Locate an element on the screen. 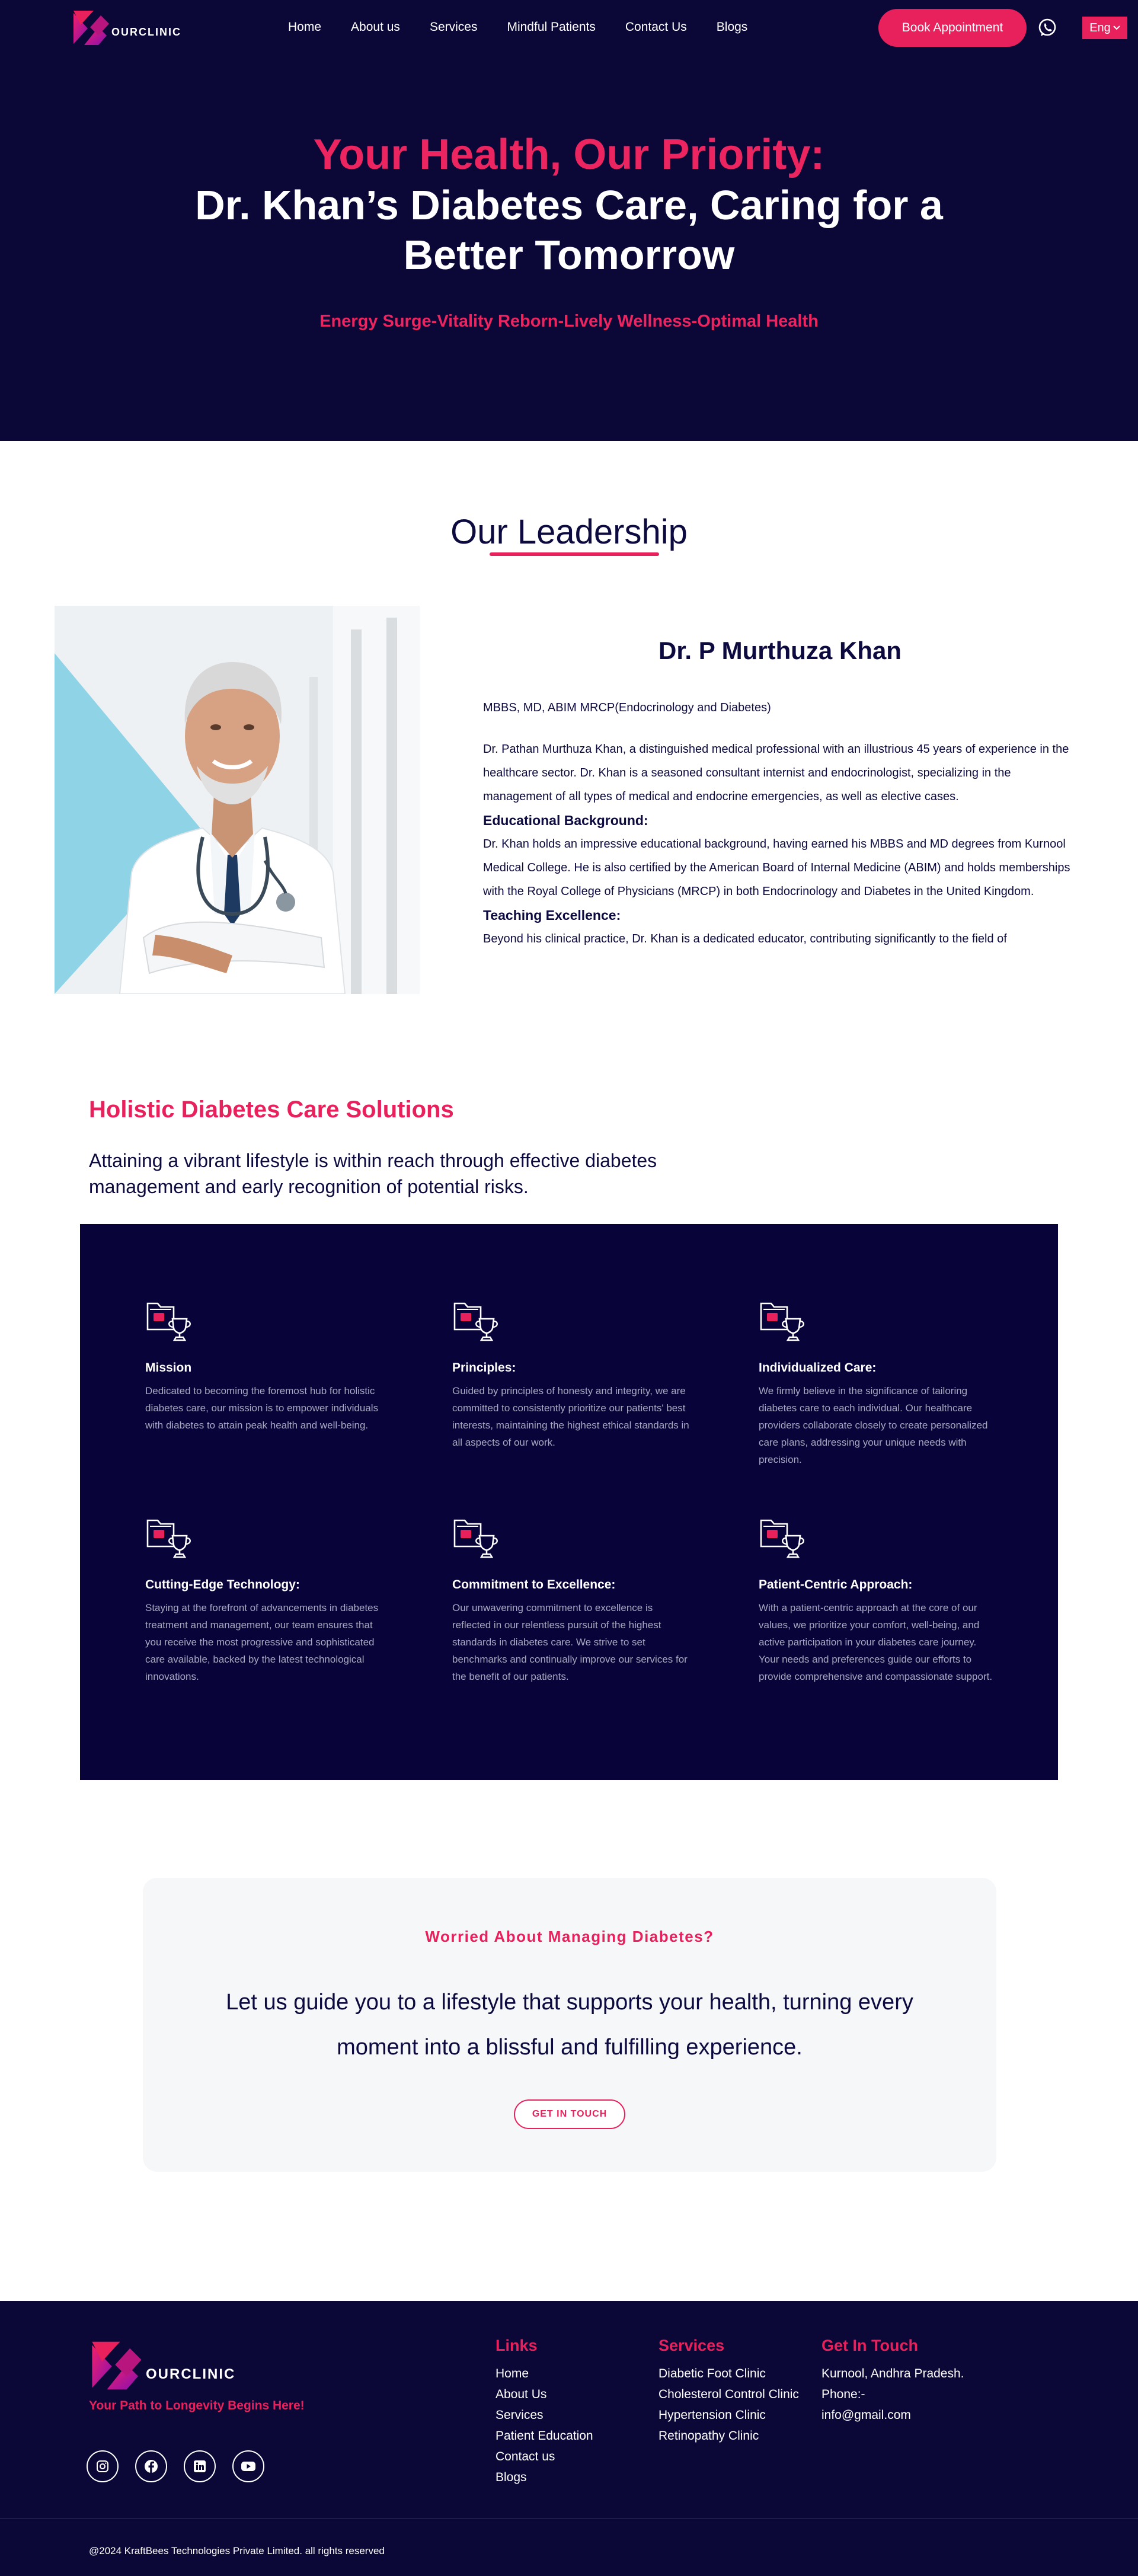 This screenshot has width=1138, height=2576. social-links is located at coordinates (184, 2466).